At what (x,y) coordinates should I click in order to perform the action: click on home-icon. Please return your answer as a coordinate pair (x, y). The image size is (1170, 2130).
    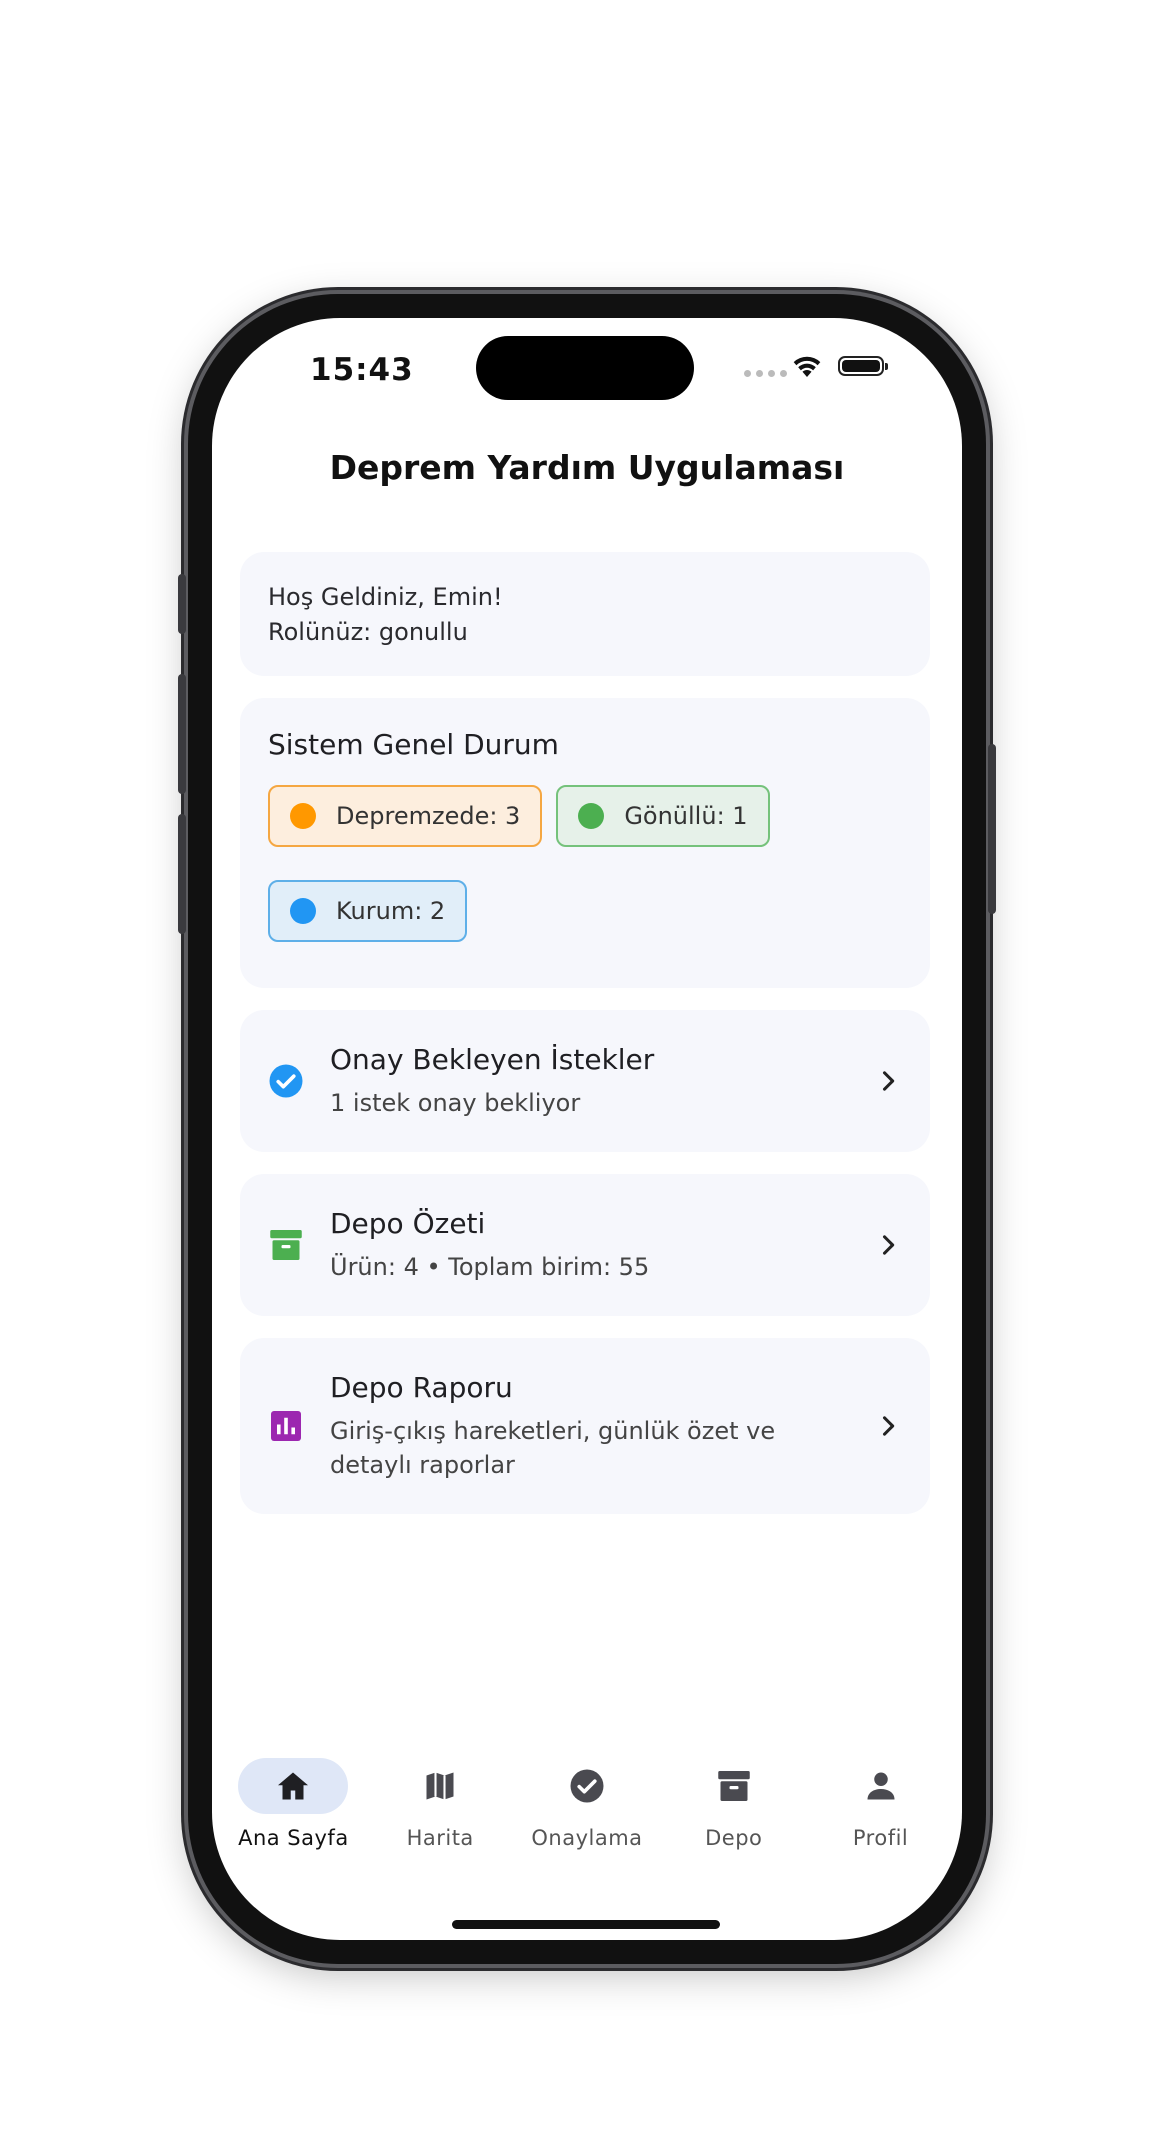
    Looking at the image, I should click on (293, 1786).